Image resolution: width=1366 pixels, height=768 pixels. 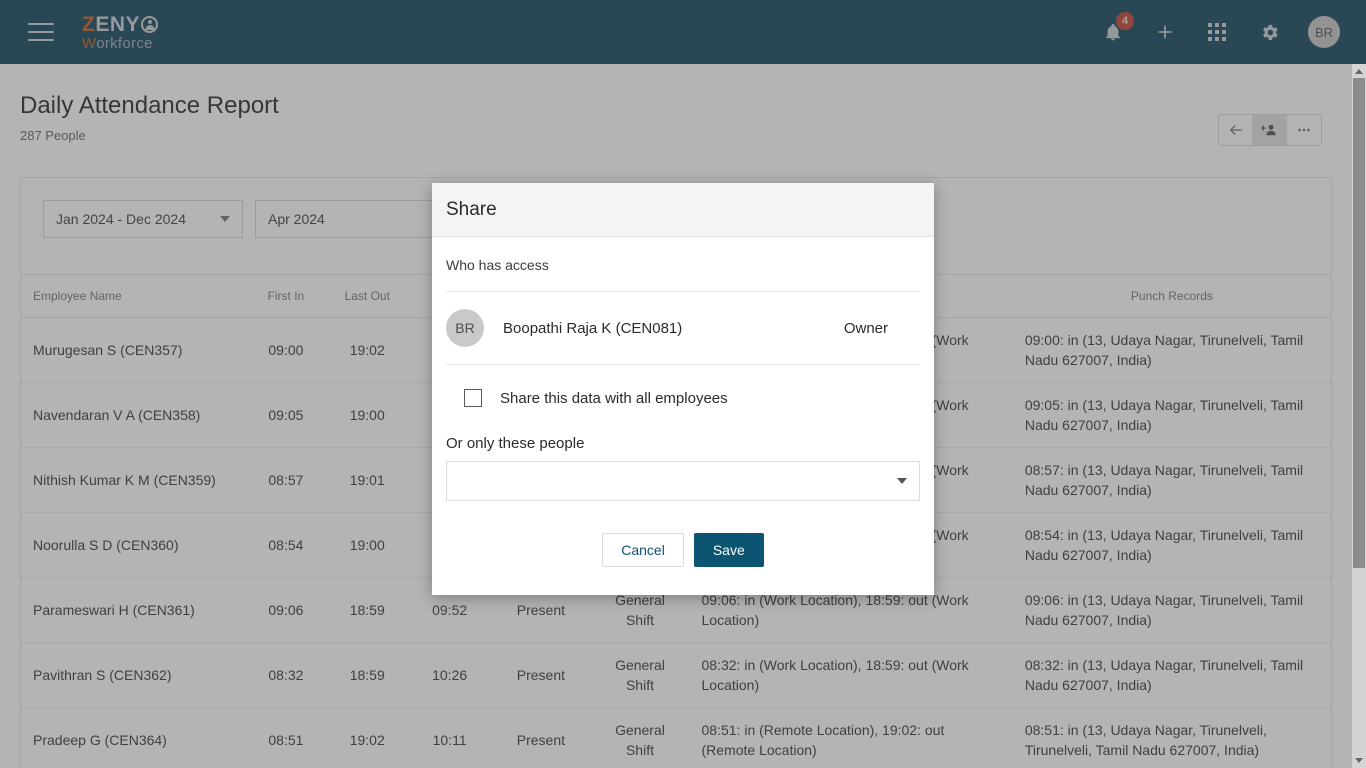 What do you see at coordinates (683, 481) in the screenshot?
I see `people-select` at bounding box center [683, 481].